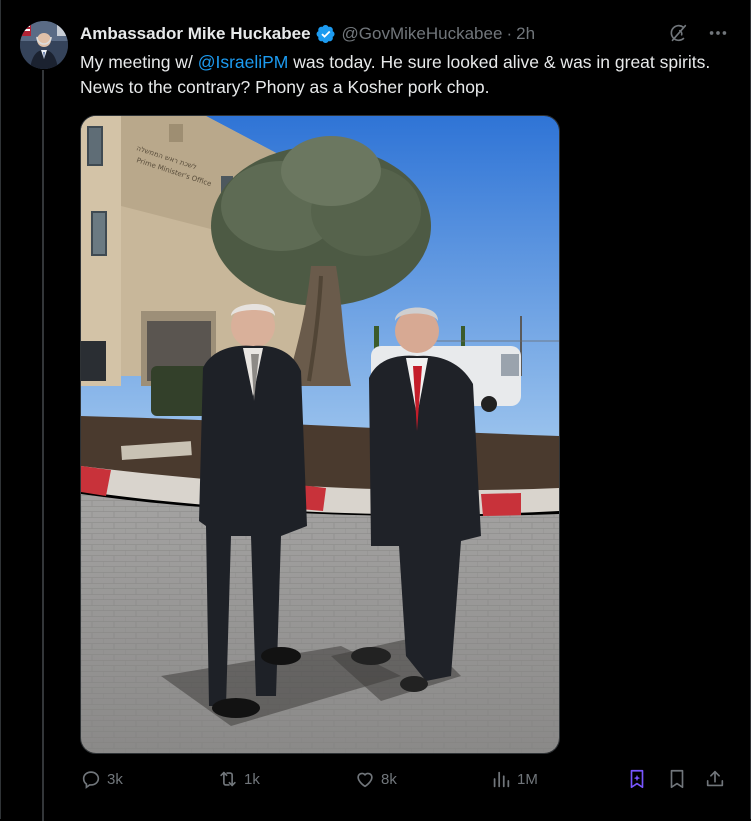 The image size is (751, 821). Describe the element at coordinates (238, 779) in the screenshot. I see `repost-button: 1k` at that location.